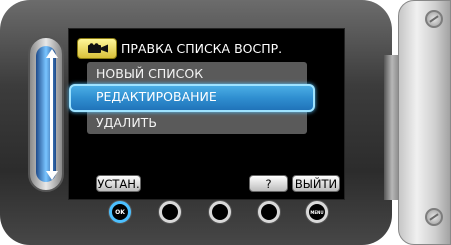  I want to click on menu-button: MENU, so click(317, 212).